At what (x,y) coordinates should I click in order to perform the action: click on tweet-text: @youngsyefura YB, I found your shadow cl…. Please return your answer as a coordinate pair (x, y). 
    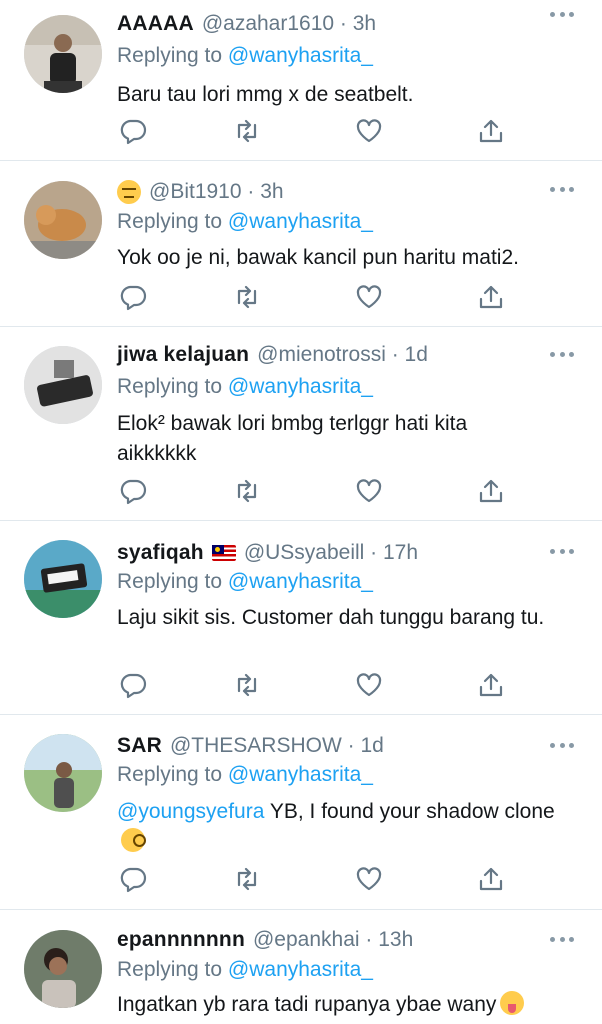
    Looking at the image, I should click on (337, 827).